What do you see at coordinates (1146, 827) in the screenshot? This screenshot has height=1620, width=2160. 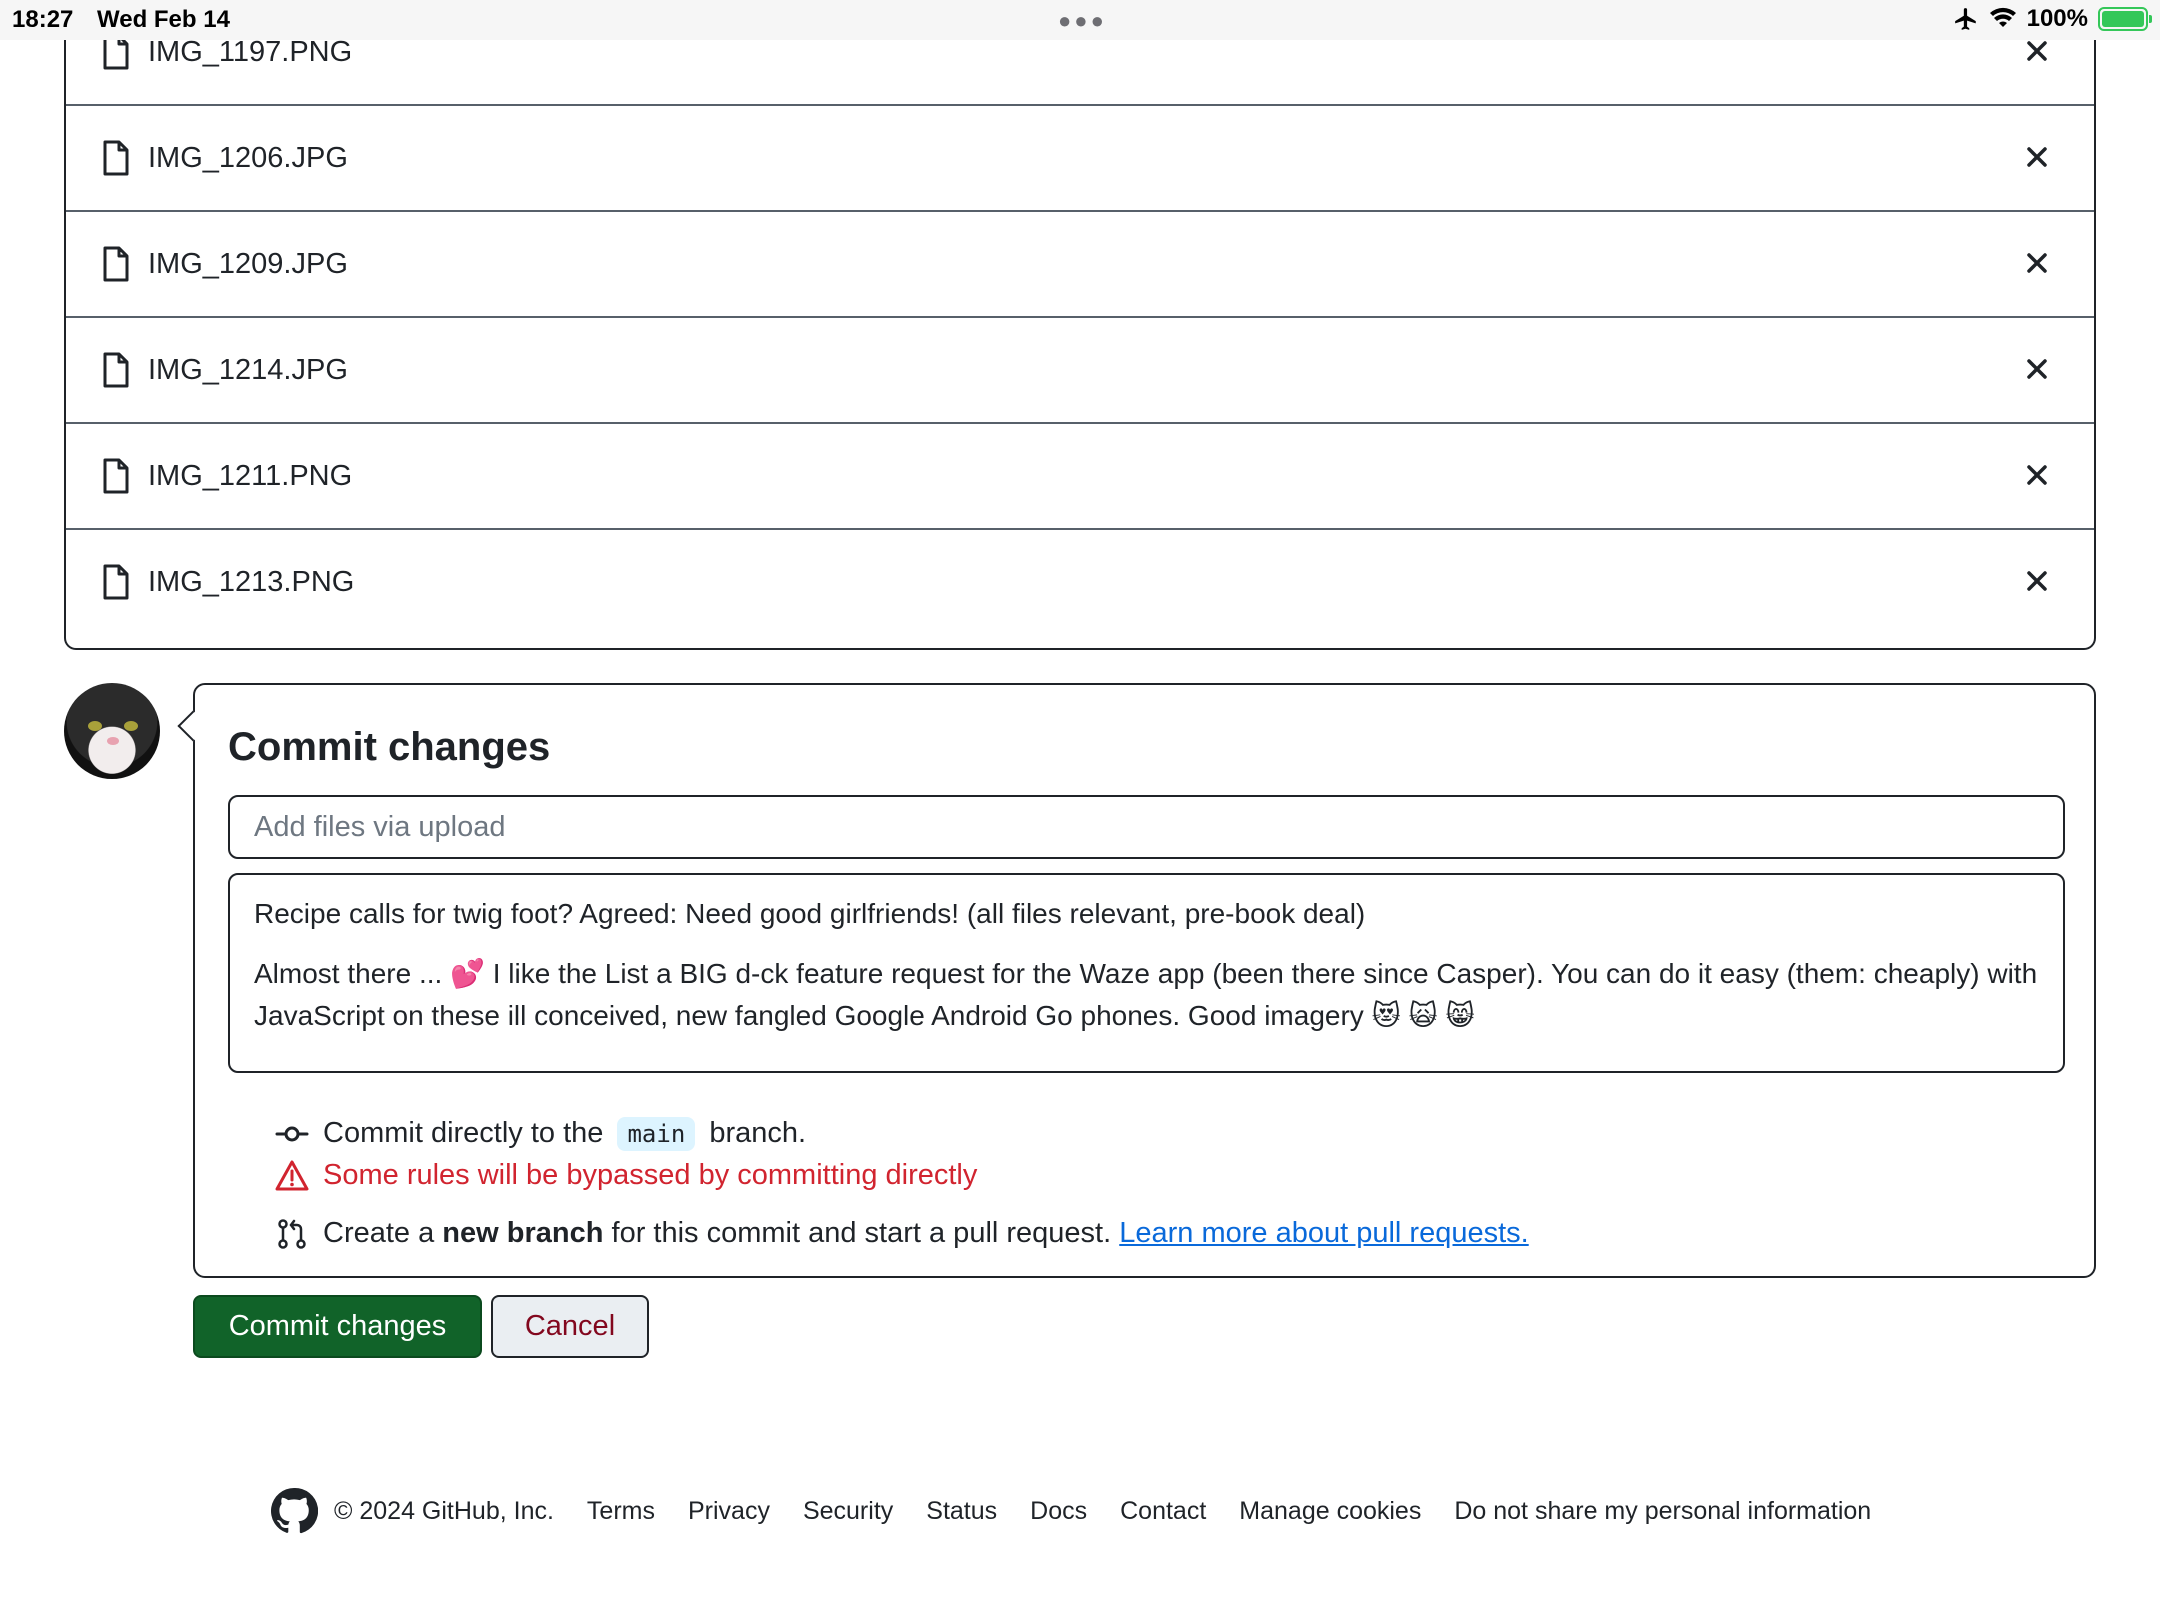 I see `commit-summary-input` at bounding box center [1146, 827].